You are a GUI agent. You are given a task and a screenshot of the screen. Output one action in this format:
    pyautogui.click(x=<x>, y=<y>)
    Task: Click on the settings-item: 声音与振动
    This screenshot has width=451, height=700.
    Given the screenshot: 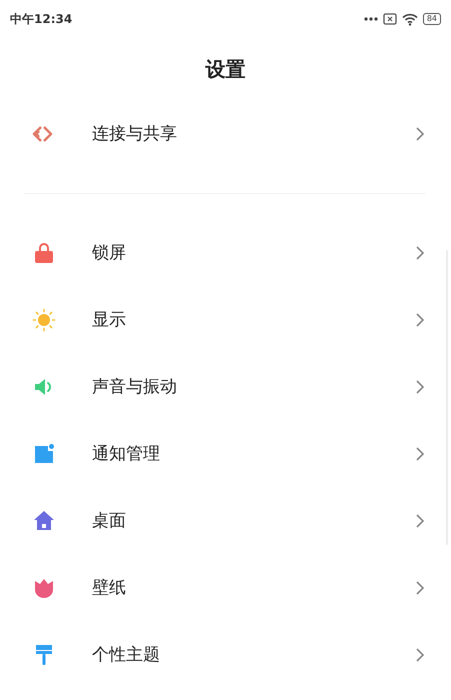 What is the action you would take?
    pyautogui.click(x=225, y=386)
    